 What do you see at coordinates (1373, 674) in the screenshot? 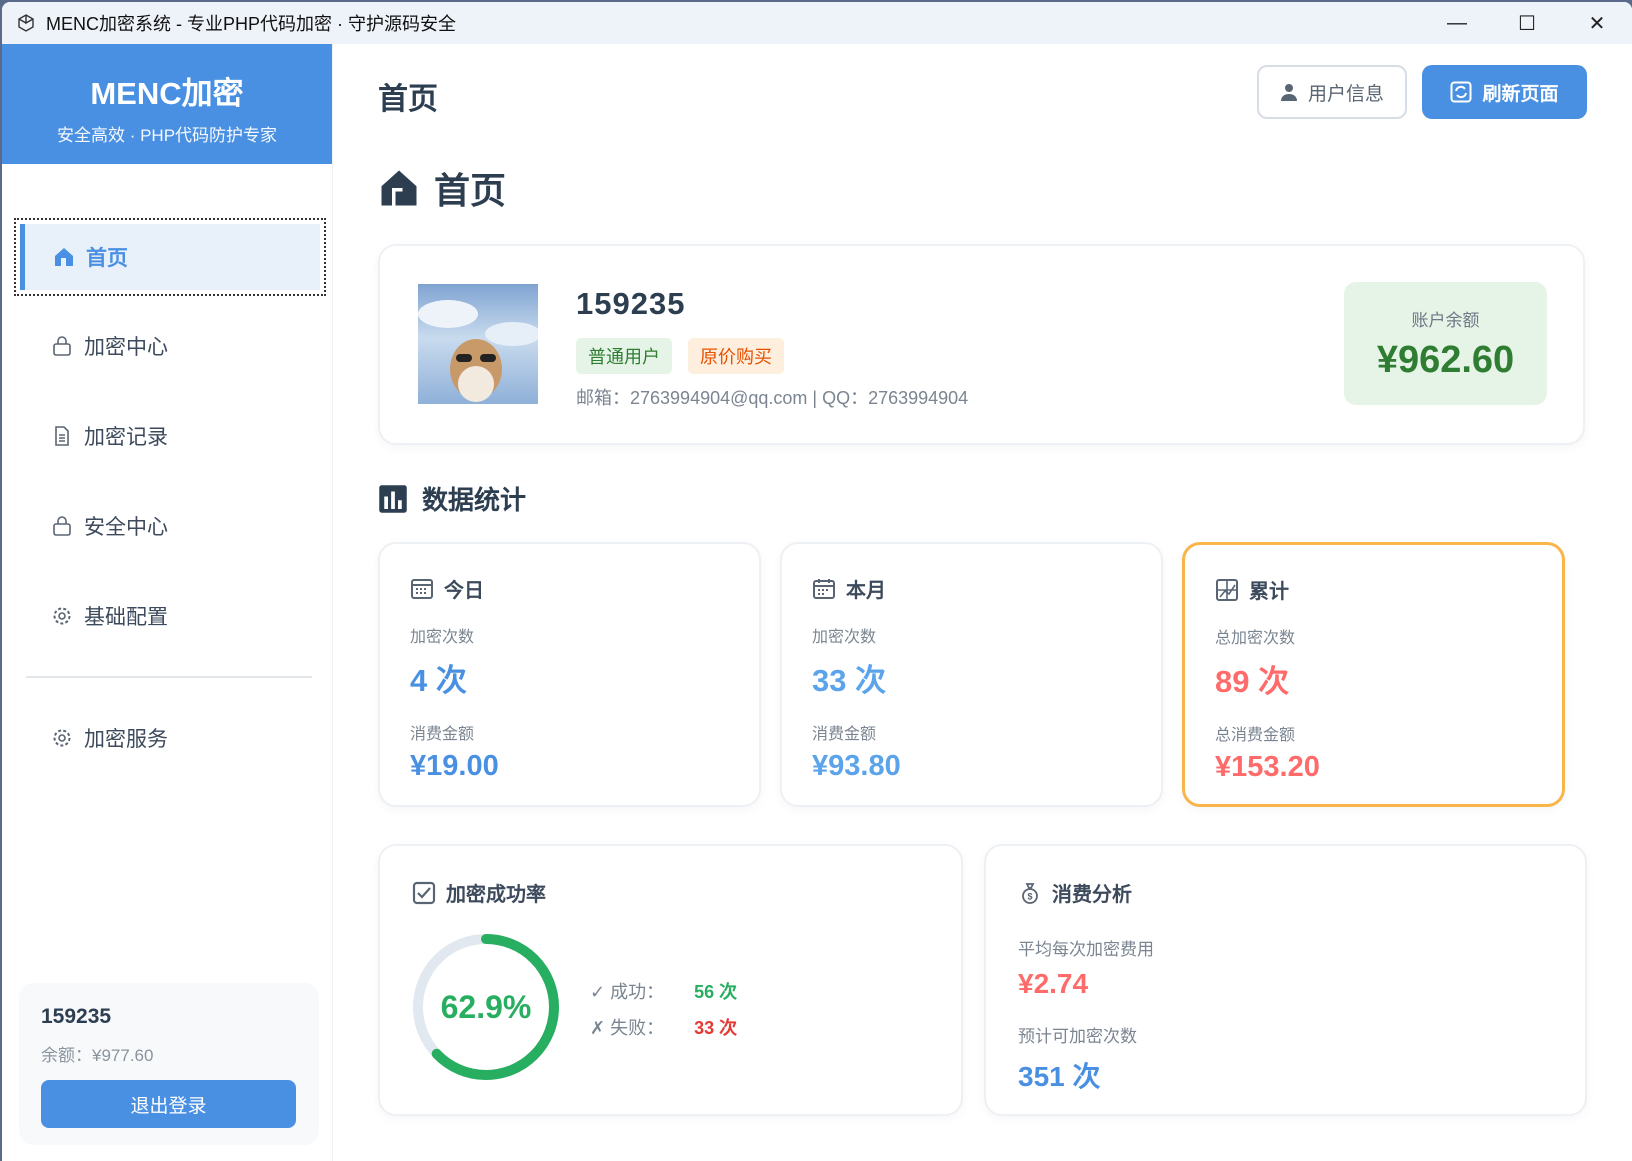
I see `stat-card-total: 累计 总加密次数 89 次 总消费金额 ¥153.20` at bounding box center [1373, 674].